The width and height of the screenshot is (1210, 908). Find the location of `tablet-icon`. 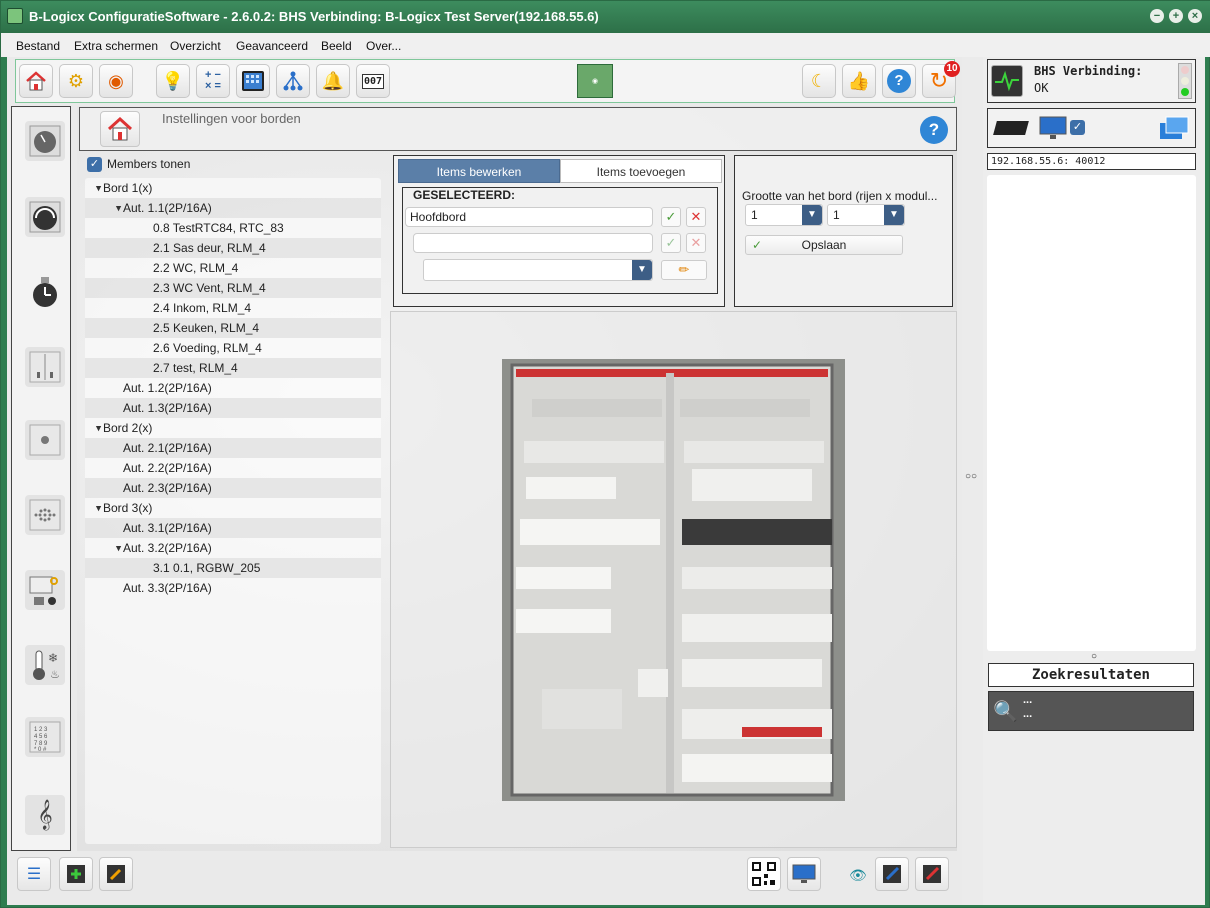

tablet-icon is located at coordinates (253, 81).